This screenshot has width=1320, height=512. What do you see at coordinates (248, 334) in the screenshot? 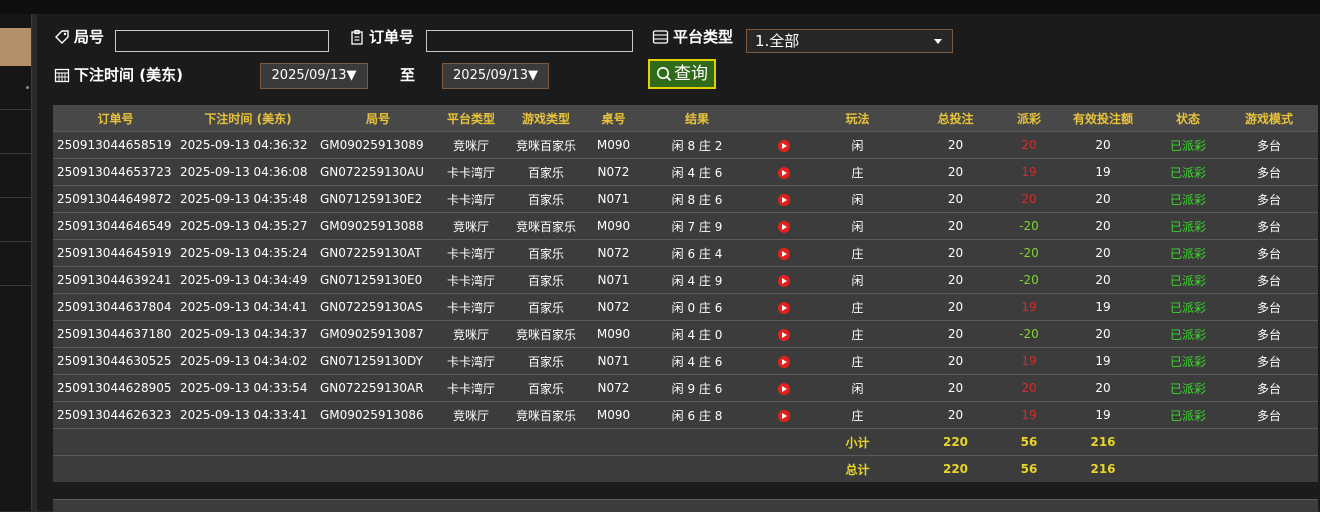
I see `table-cell: 2025-09-13 04:34:37` at bounding box center [248, 334].